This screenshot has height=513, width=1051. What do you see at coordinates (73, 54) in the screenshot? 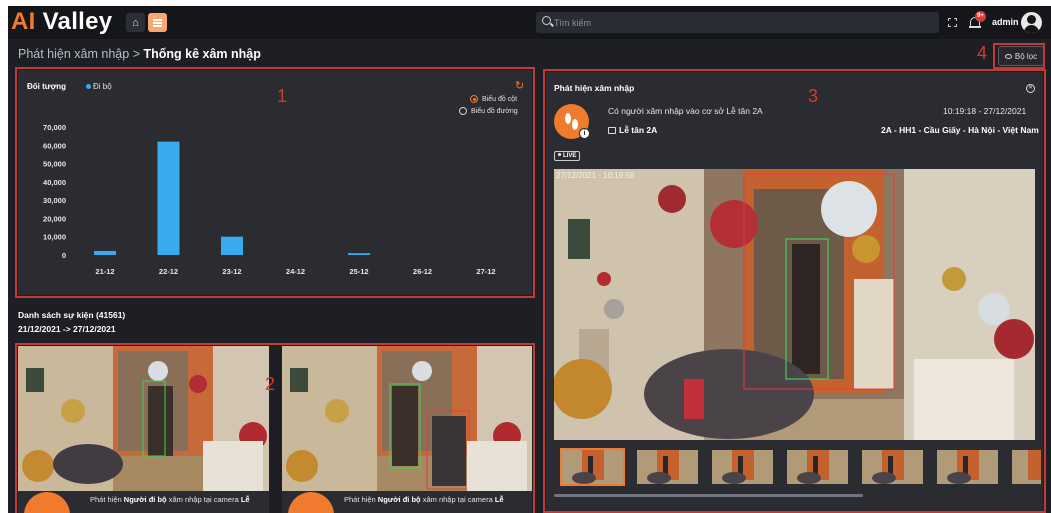
I see `breadcrumb-parent: Phát hiện xâm nhập` at bounding box center [73, 54].